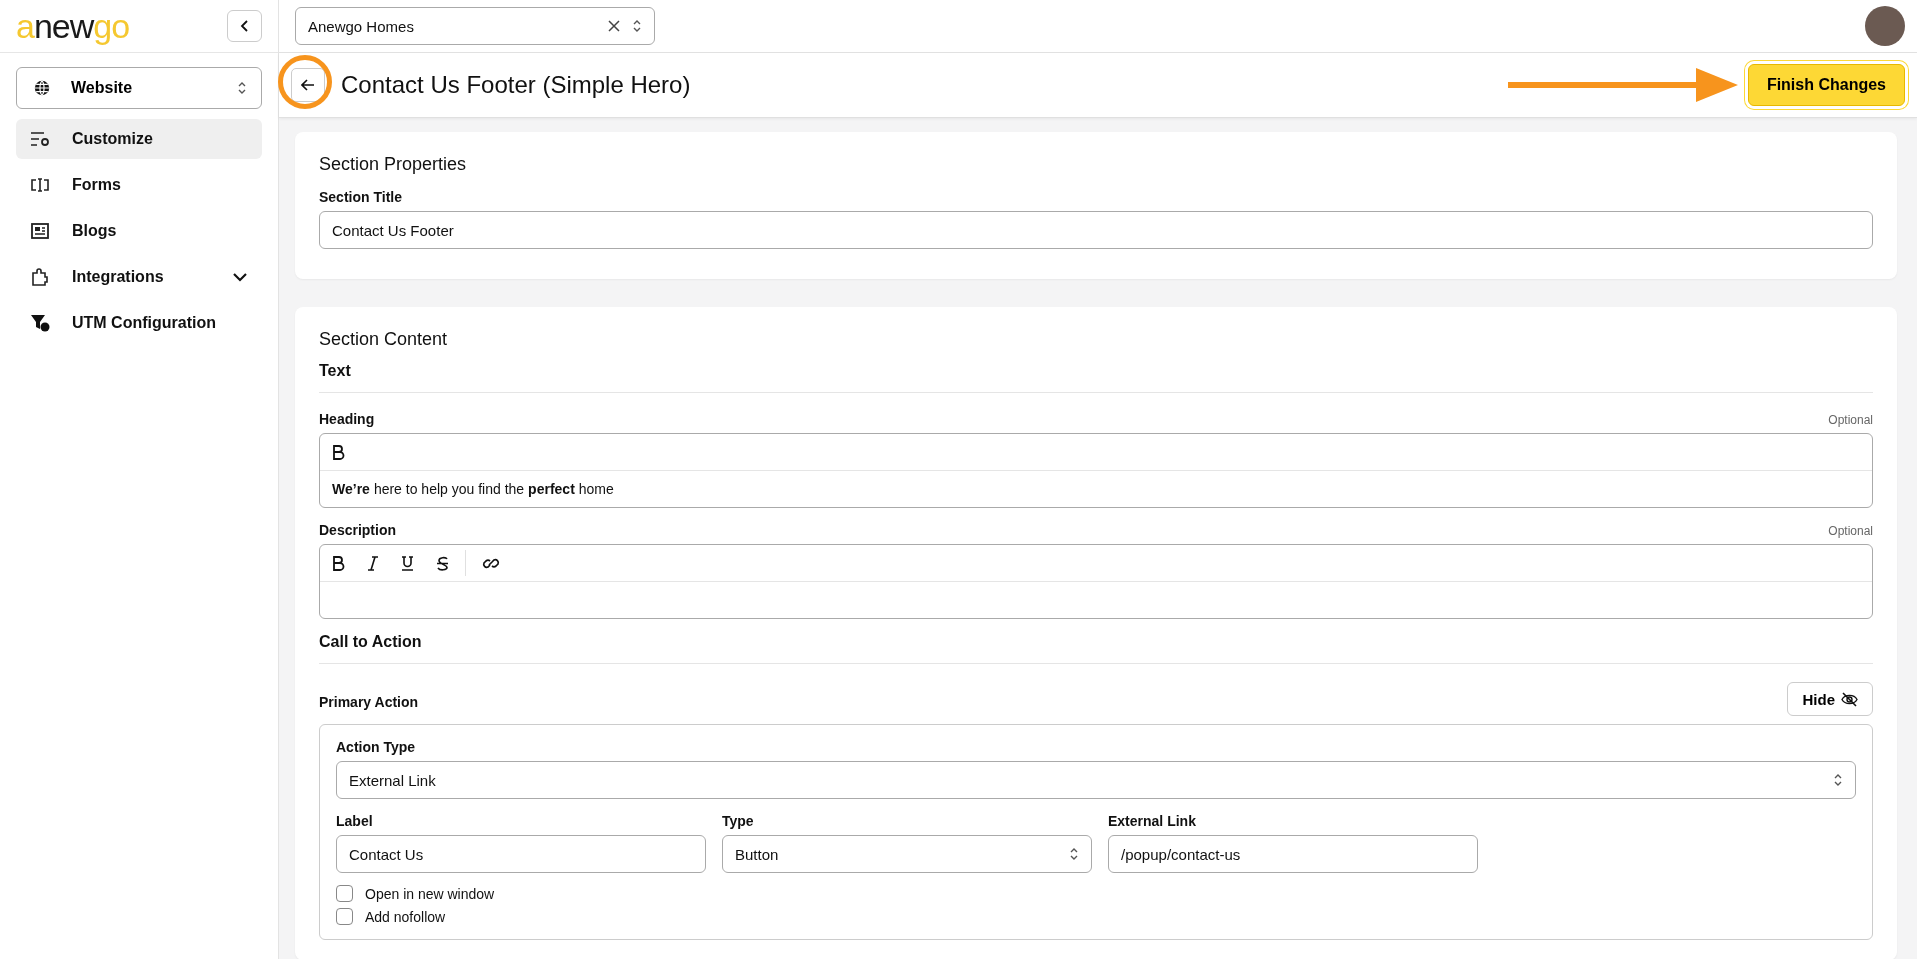  Describe the element at coordinates (371, 642) in the screenshot. I see `group-heading: Call to Action` at that location.